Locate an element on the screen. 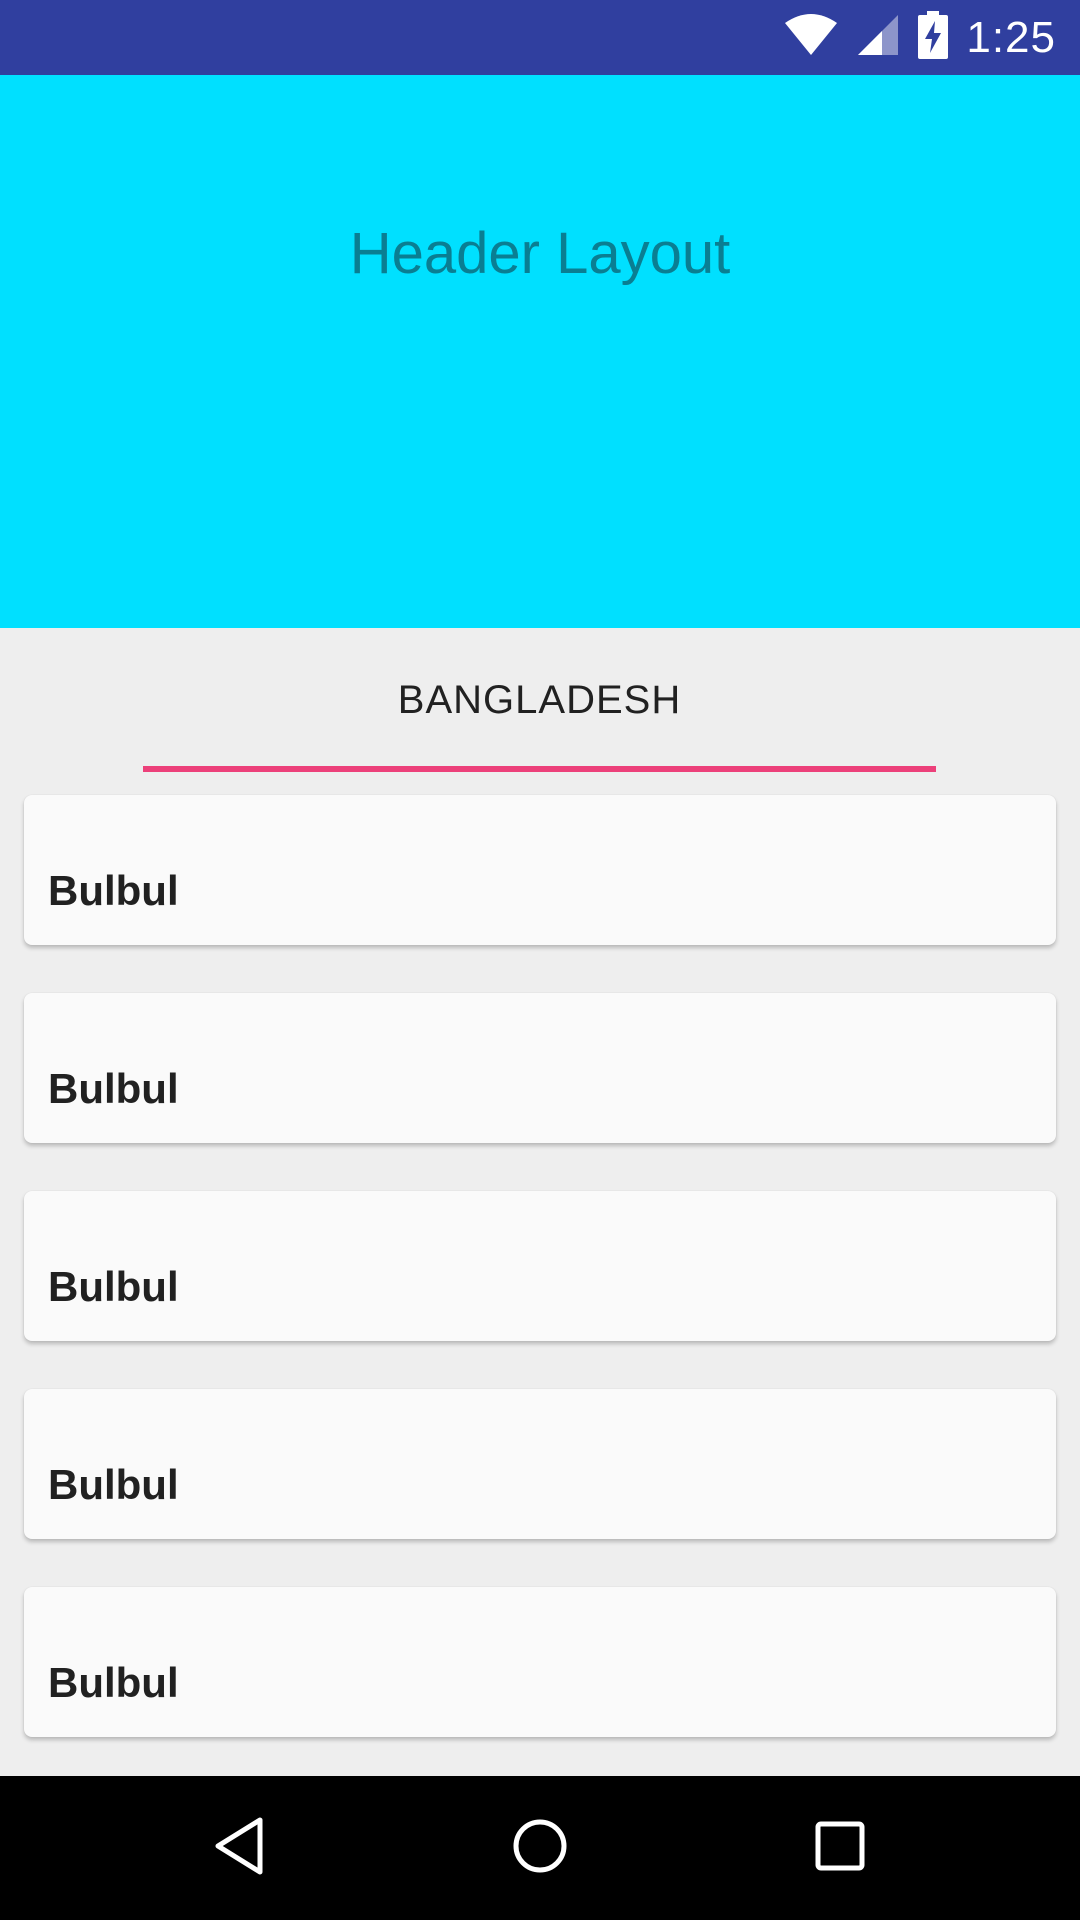 The height and width of the screenshot is (1920, 1080). status-icons: 1:25 is located at coordinates (920, 37).